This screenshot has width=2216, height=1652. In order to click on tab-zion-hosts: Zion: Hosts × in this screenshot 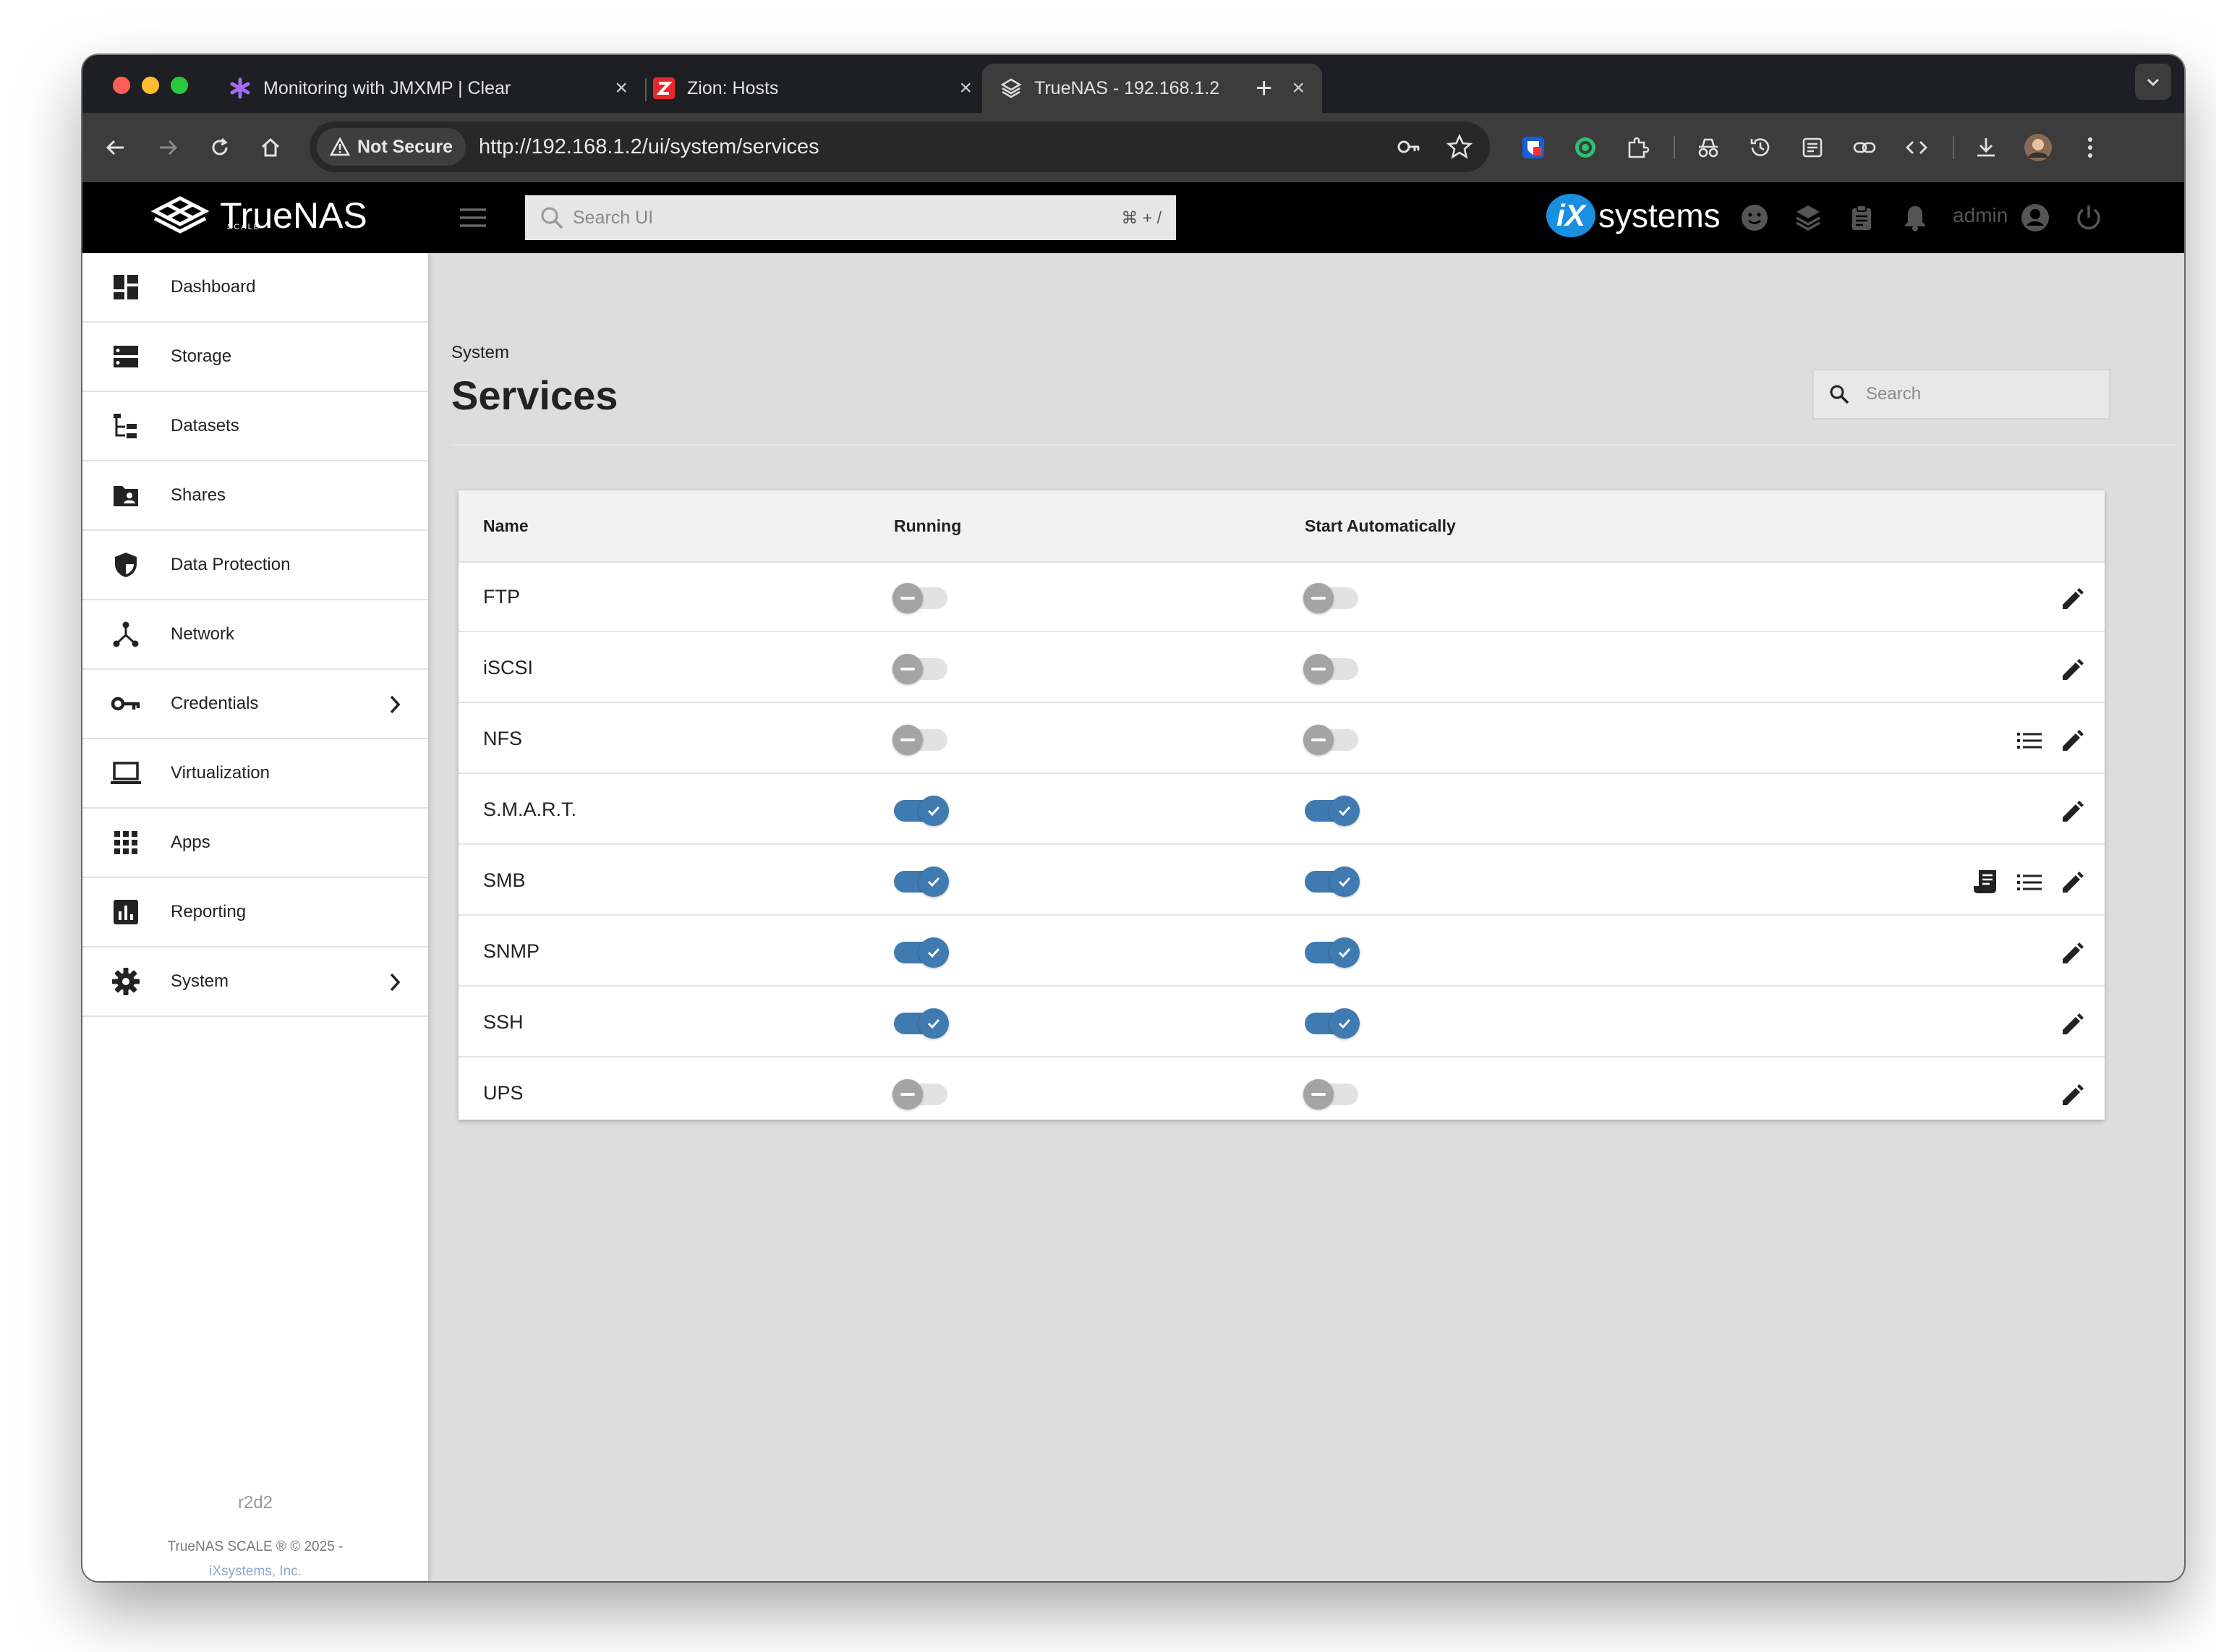, I will do `click(812, 88)`.